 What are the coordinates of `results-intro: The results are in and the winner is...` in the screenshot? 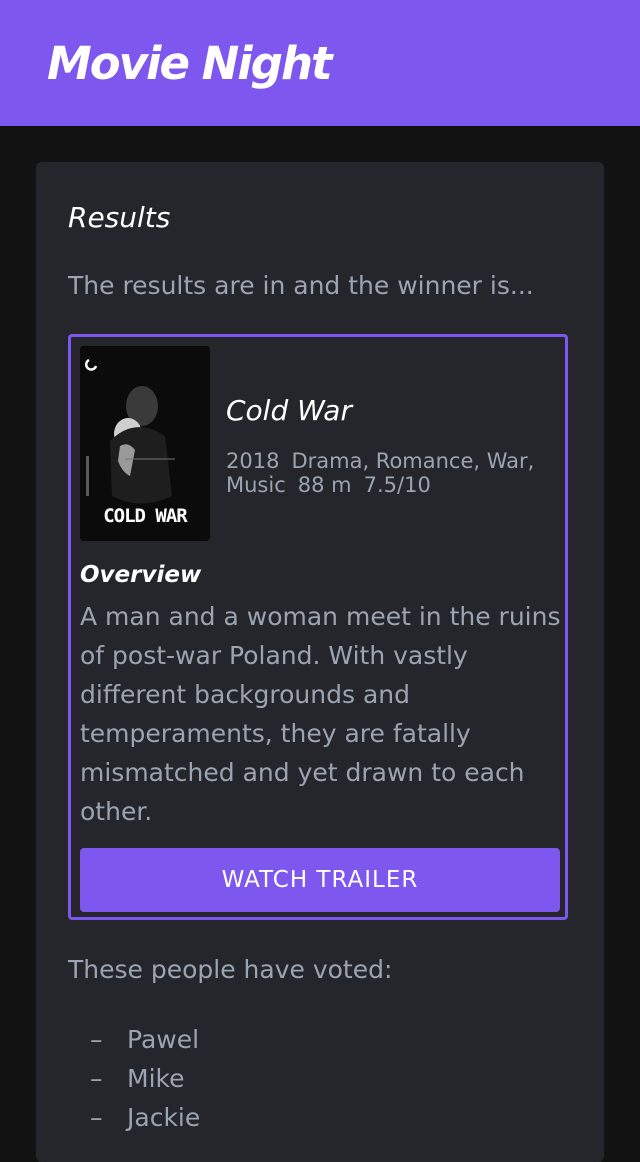 It's located at (301, 285).